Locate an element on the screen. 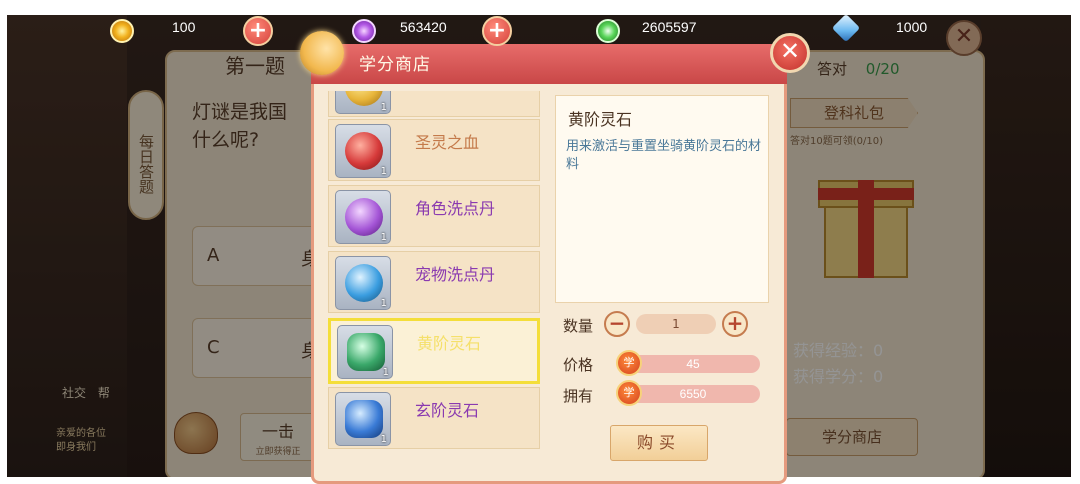 The width and height of the screenshot is (1080, 484). list-item: 1 圣灵之血 is located at coordinates (434, 150).